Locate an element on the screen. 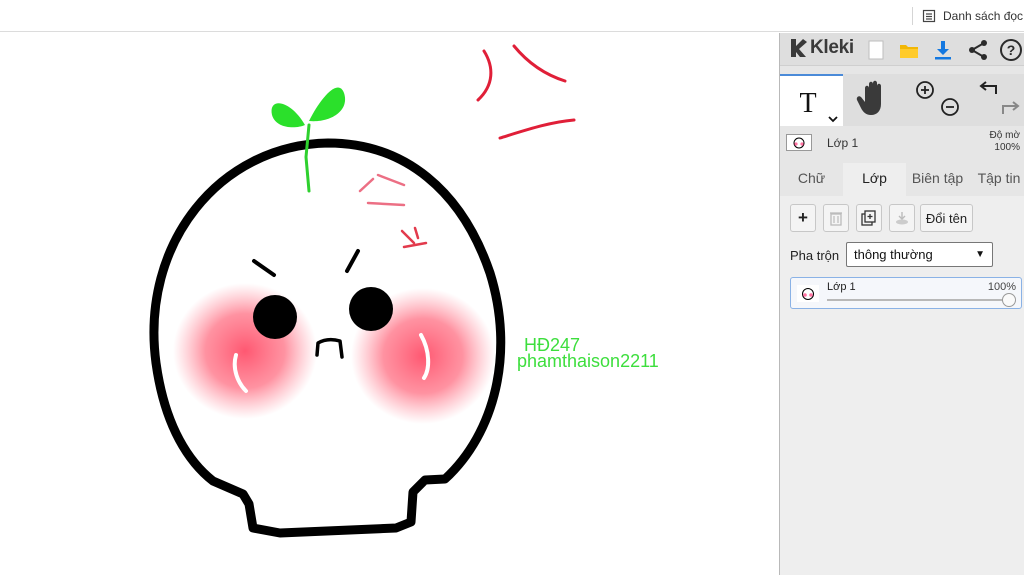 The image size is (1024, 575). zoom-buttons is located at coordinates (937, 100).